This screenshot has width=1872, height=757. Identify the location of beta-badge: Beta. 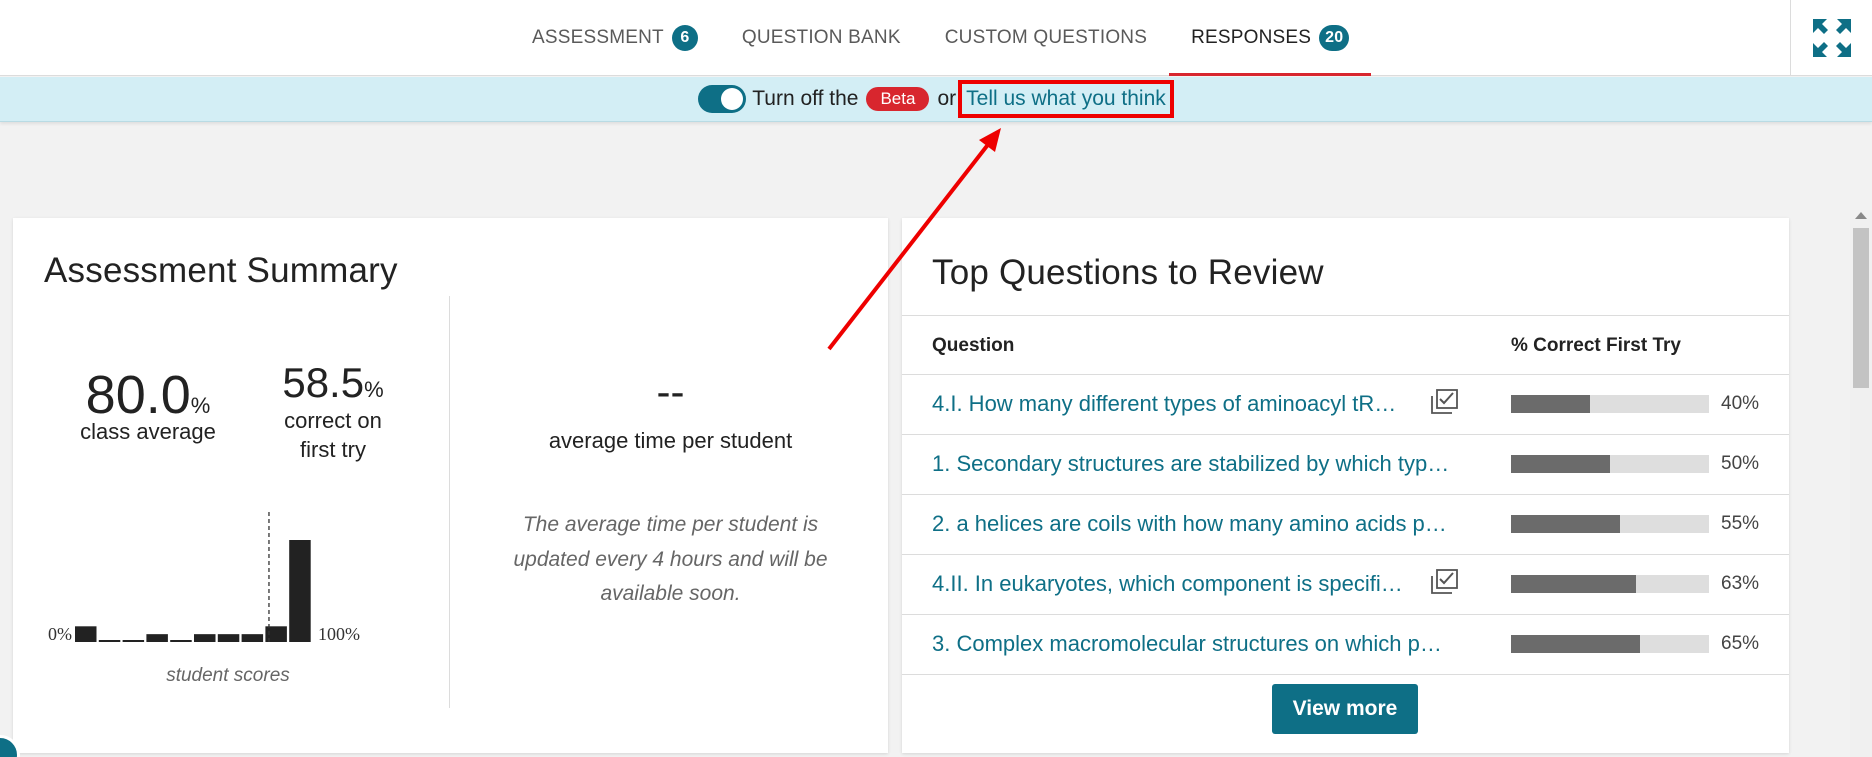
(898, 99).